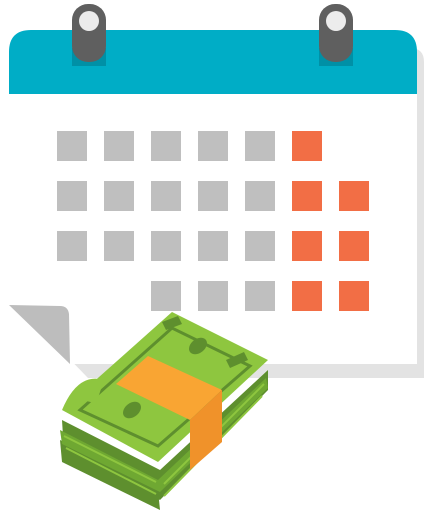 This screenshot has width=424, height=515. Describe the element at coordinates (336, 35) in the screenshot. I see `binder-ring-right` at that location.